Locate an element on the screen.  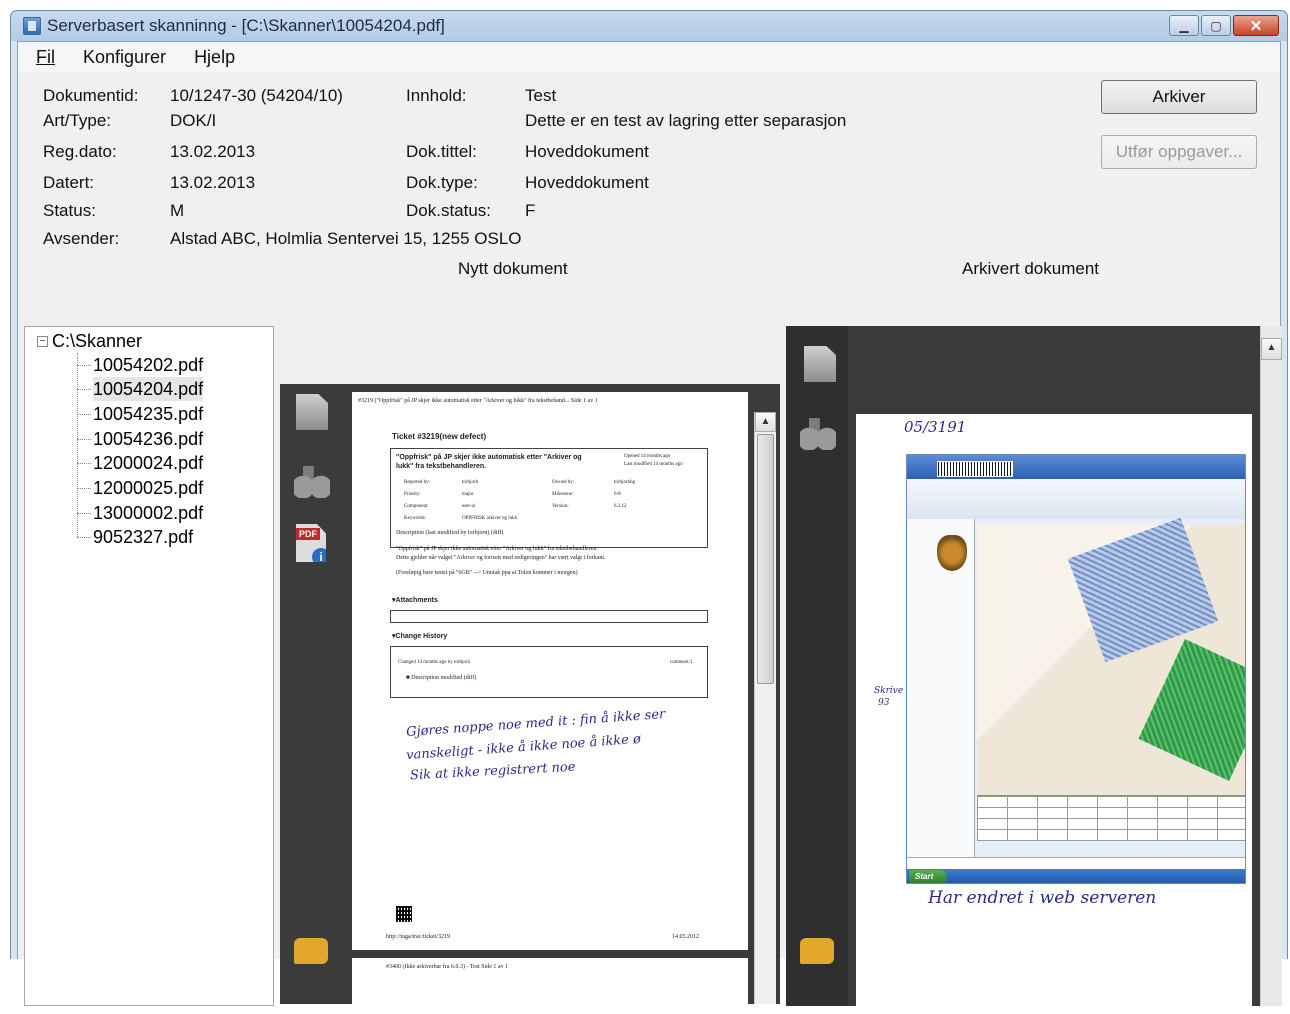
version-value: 6.2.12 is located at coordinates (620, 506).